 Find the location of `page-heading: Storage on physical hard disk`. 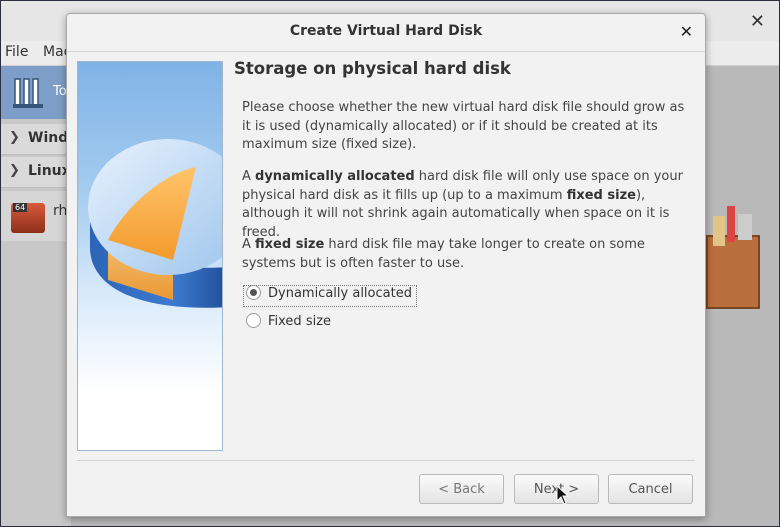

page-heading: Storage on physical hard disk is located at coordinates (372, 68).